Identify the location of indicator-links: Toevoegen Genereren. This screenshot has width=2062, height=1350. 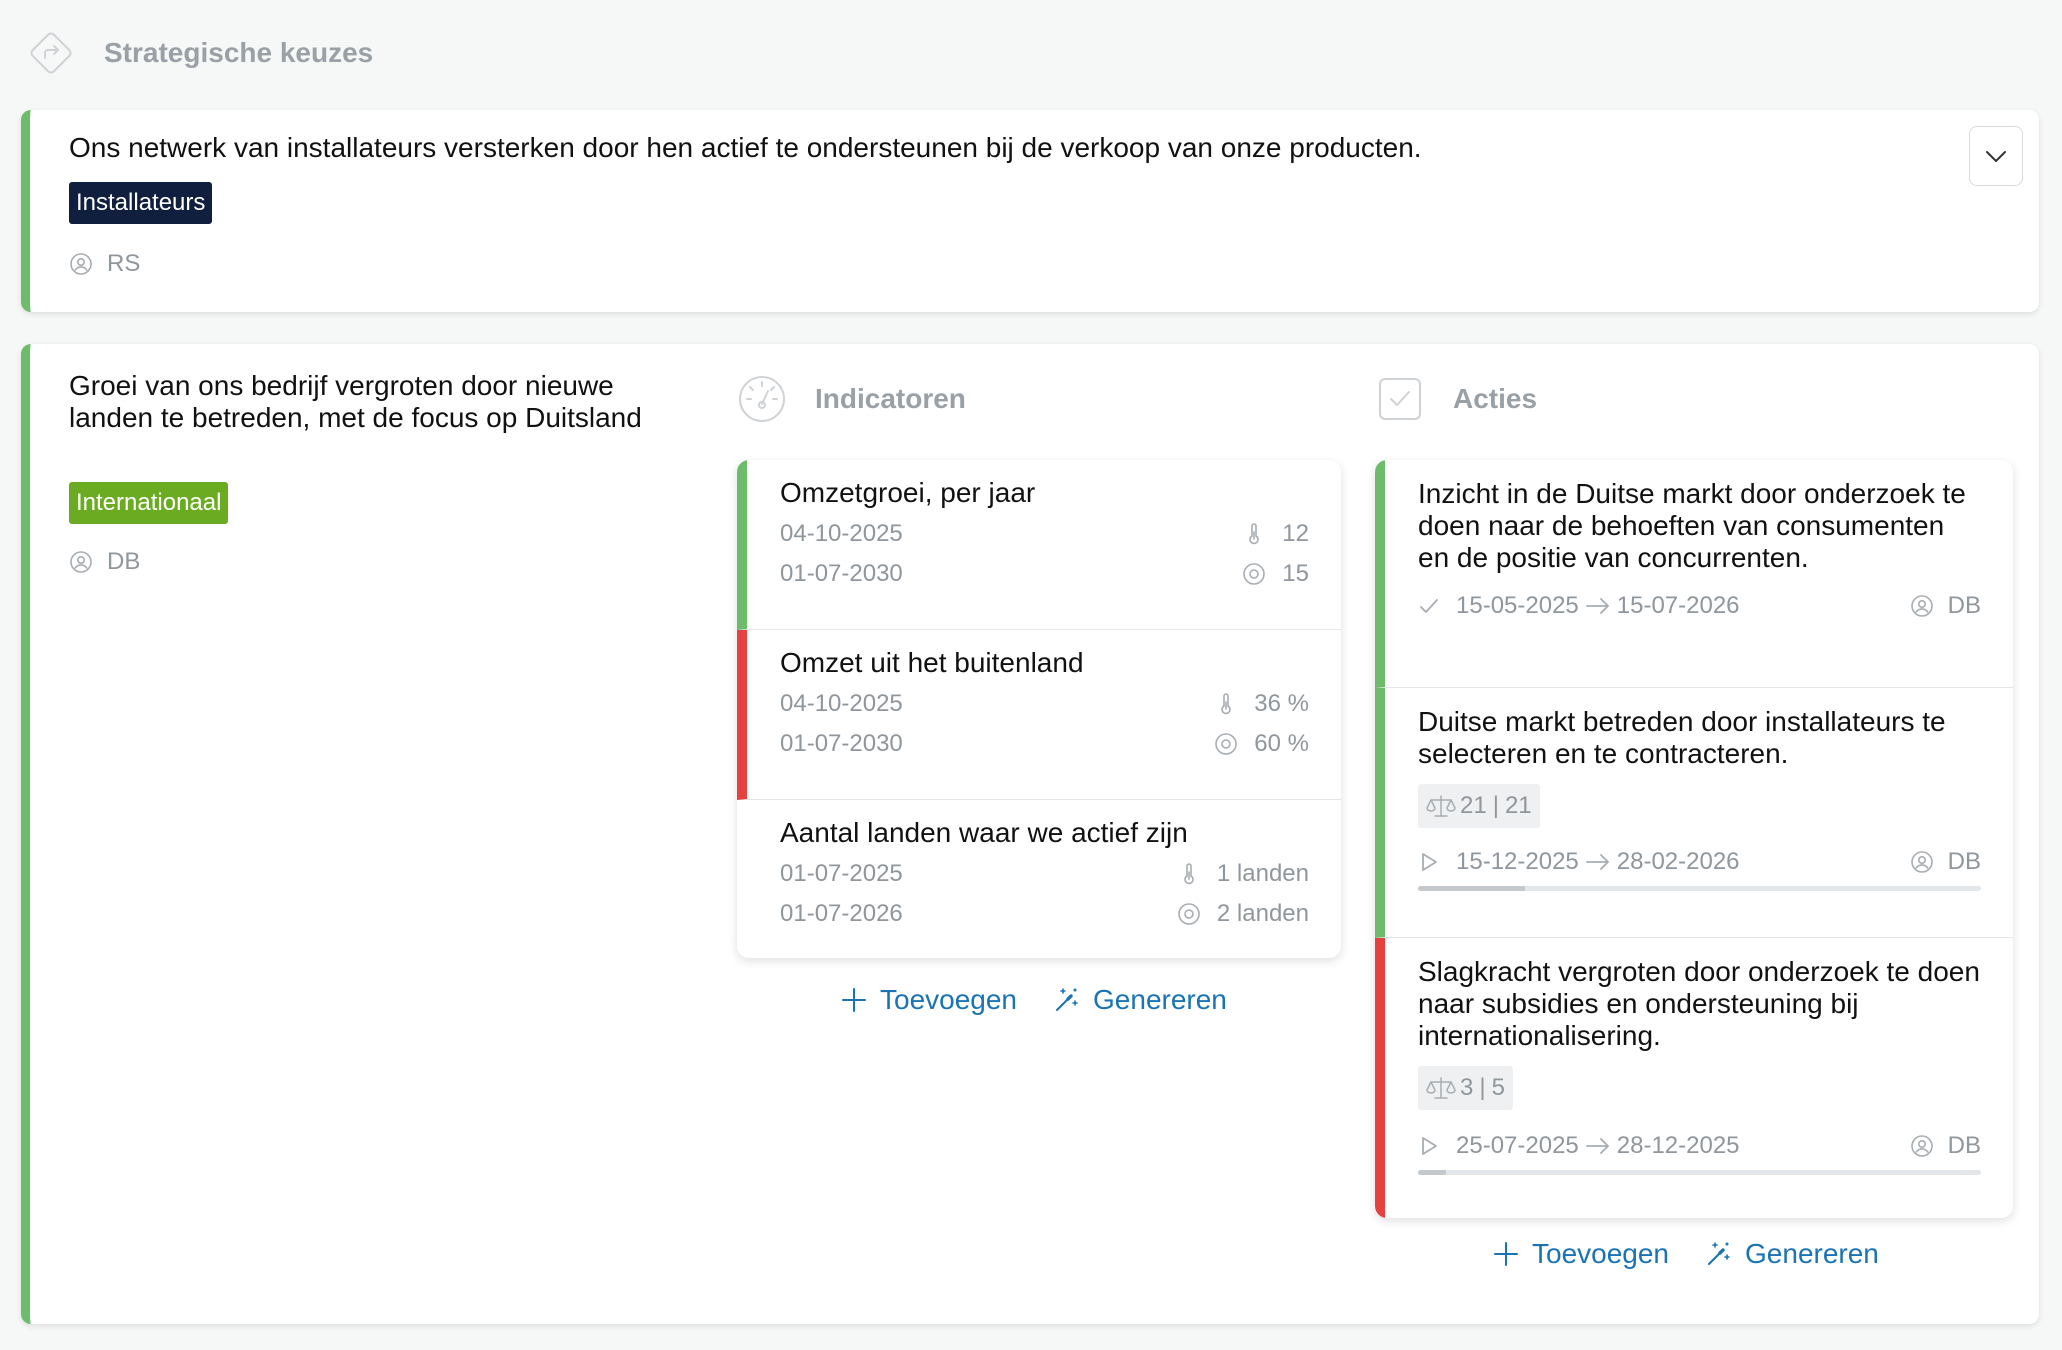
(1033, 1000).